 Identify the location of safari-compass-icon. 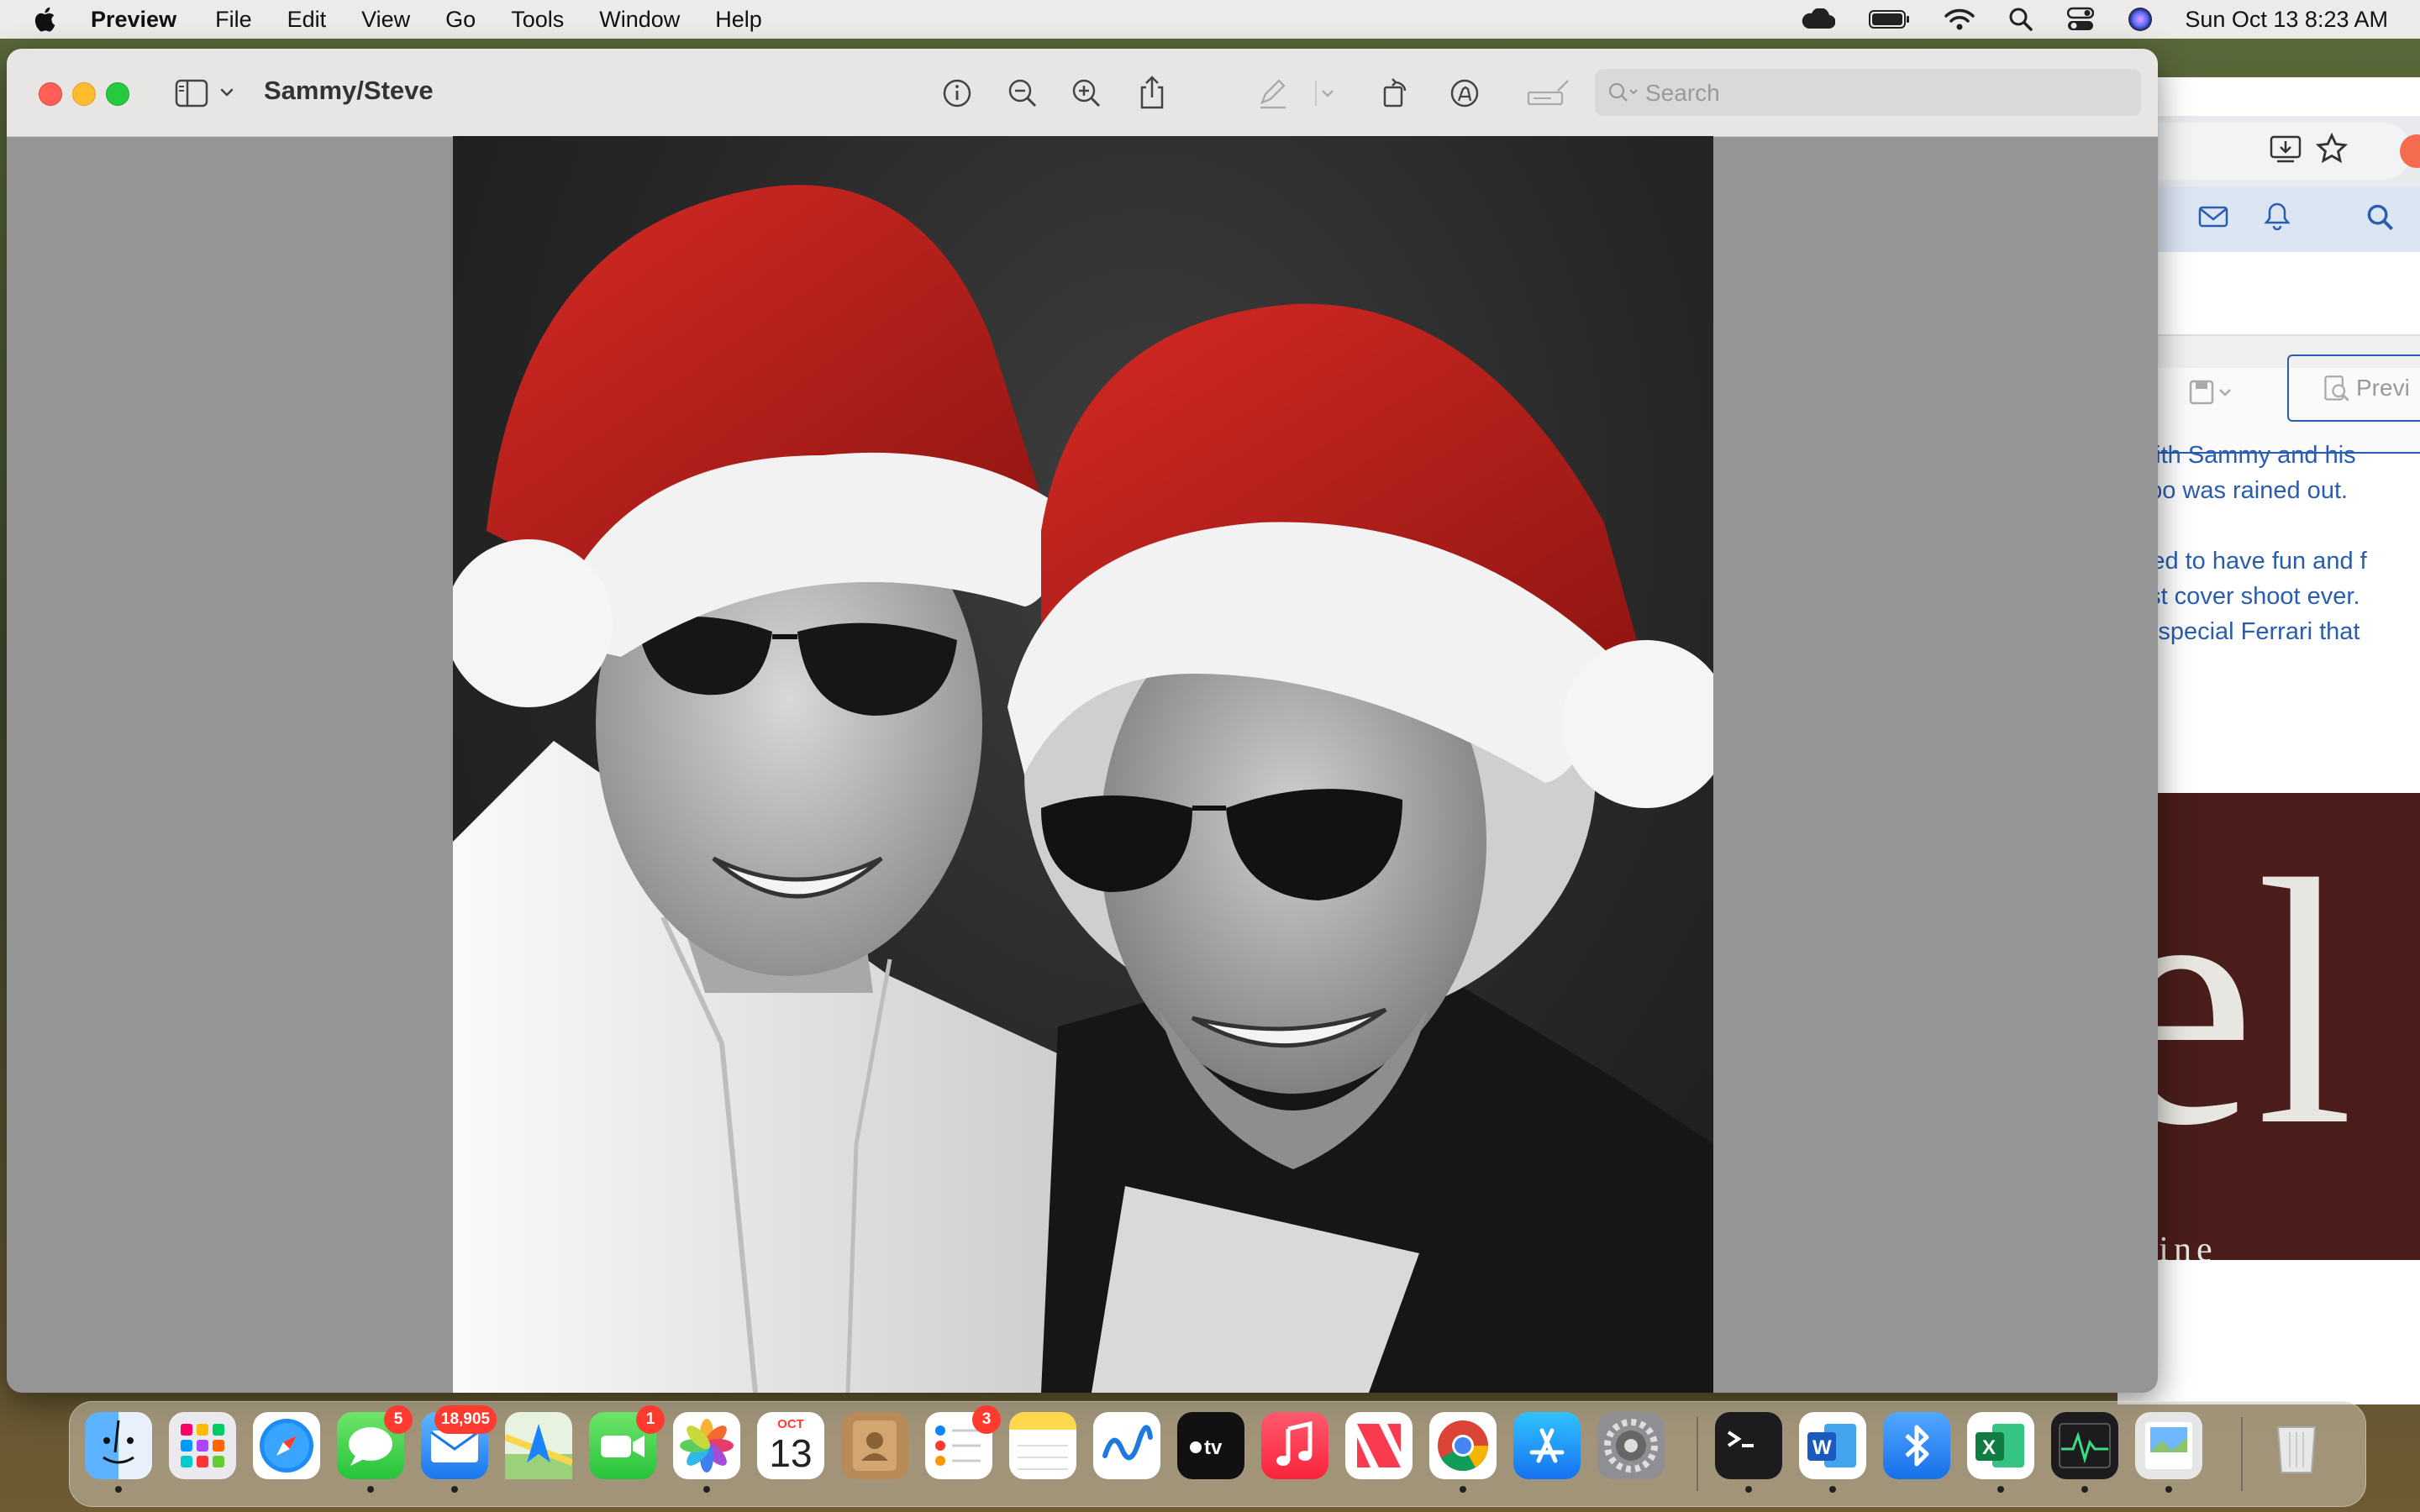
(286, 1446).